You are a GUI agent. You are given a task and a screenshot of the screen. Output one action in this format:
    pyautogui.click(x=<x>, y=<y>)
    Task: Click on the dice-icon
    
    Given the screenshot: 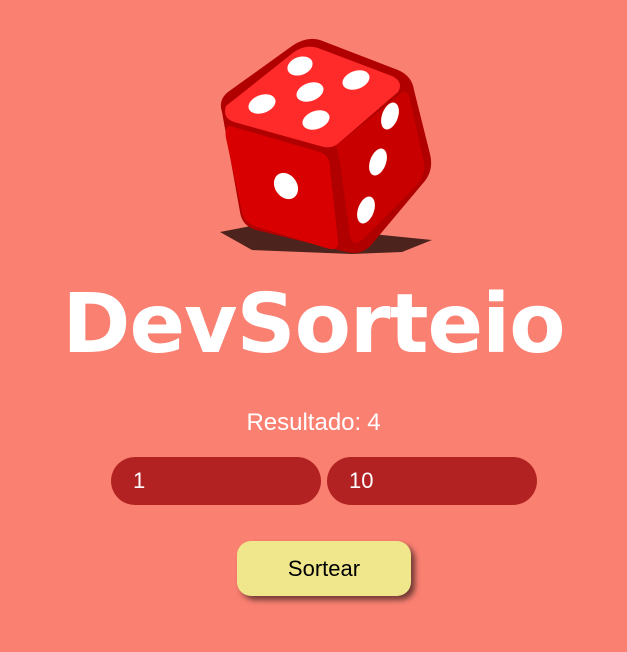 What is the action you would take?
    pyautogui.click(x=326, y=146)
    